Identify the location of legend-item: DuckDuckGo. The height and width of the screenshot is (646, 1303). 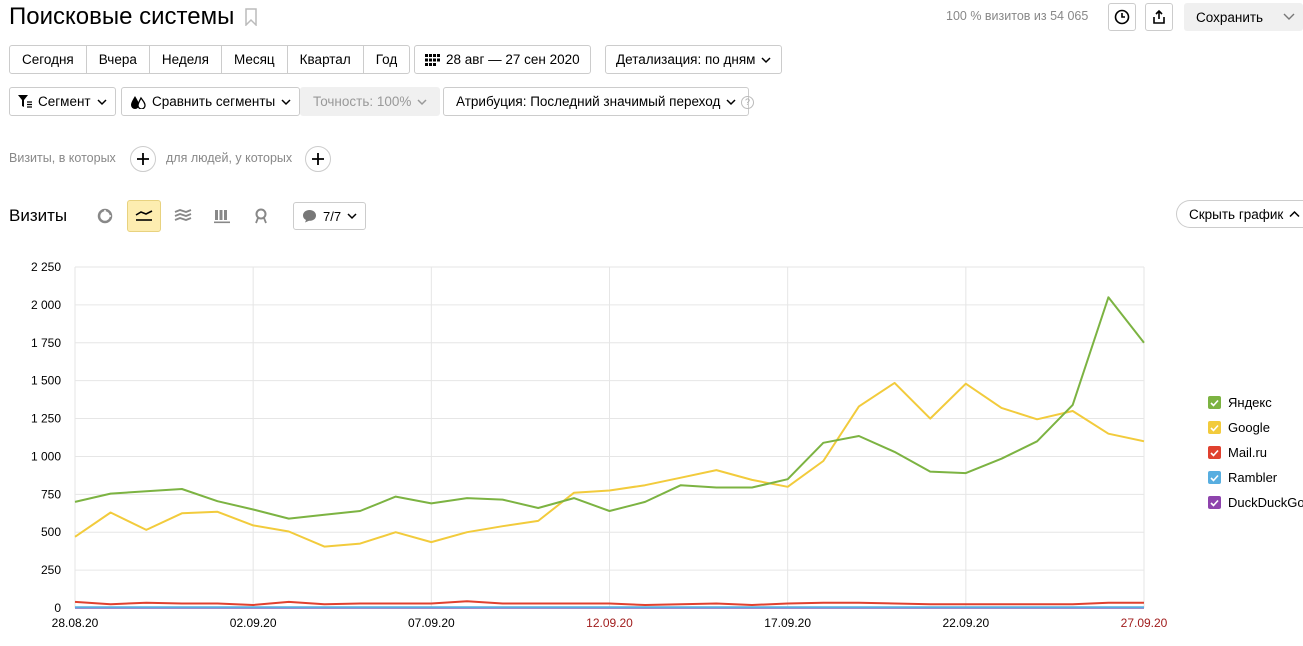
(1255, 502).